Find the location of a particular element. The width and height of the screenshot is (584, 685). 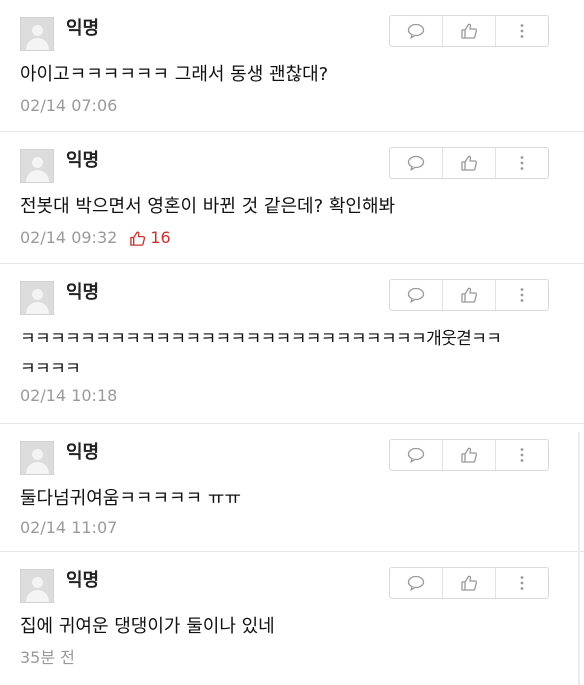

comment-meta: 35분 전 is located at coordinates (47, 658).